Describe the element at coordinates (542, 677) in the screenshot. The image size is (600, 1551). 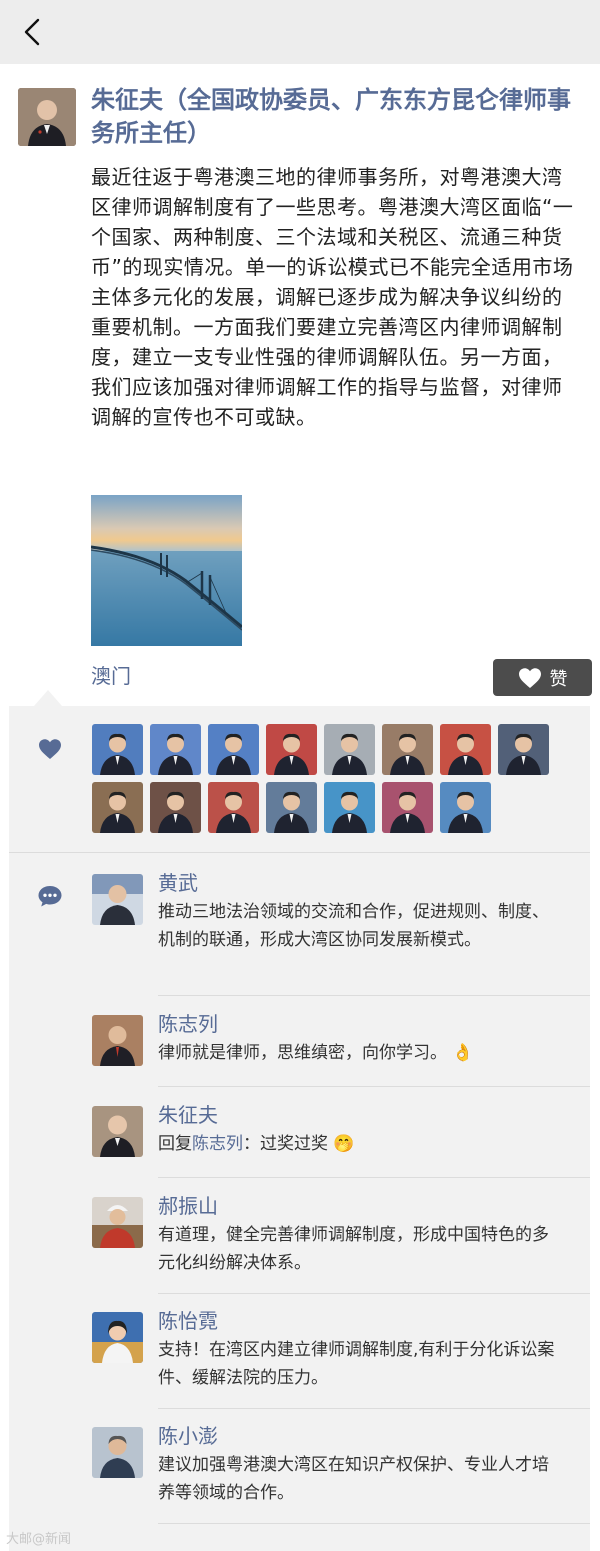
I see `like-button: 赞` at that location.